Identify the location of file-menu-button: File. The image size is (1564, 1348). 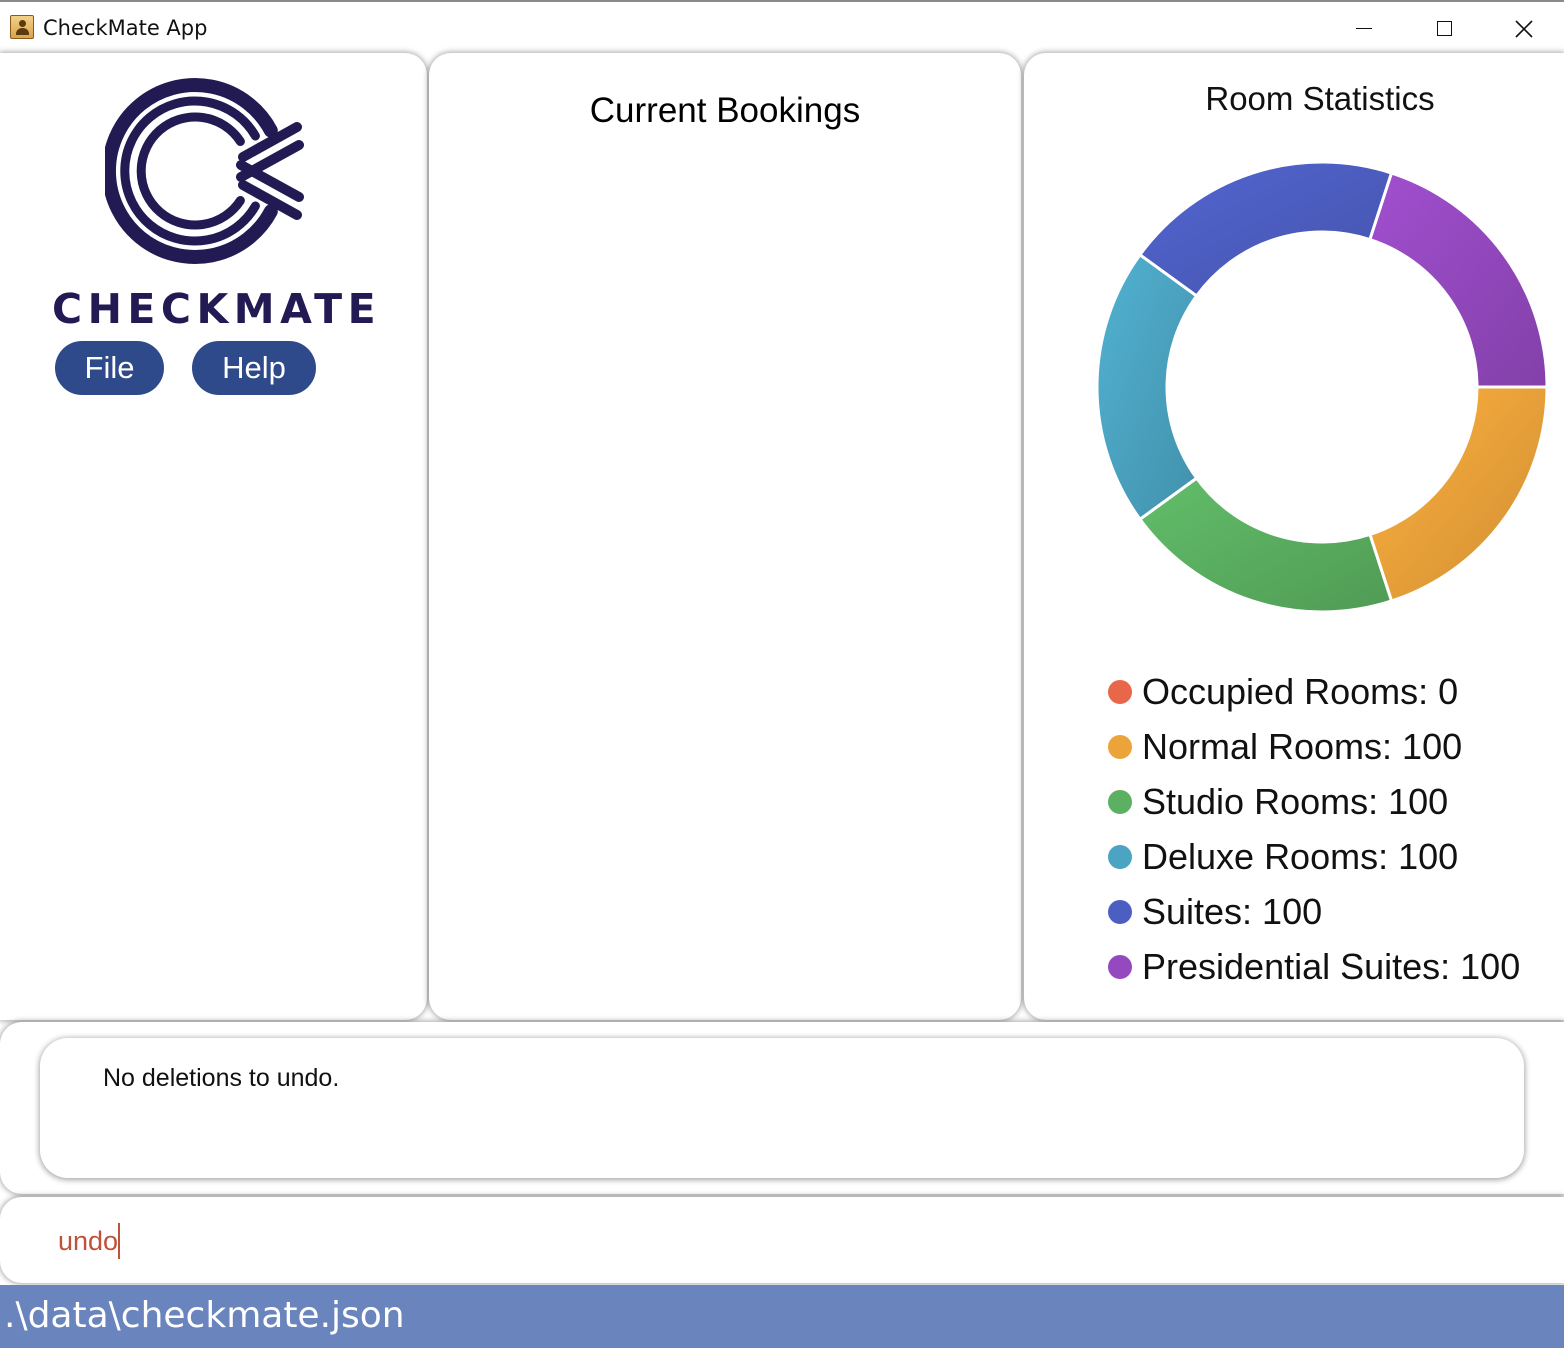
(109, 368).